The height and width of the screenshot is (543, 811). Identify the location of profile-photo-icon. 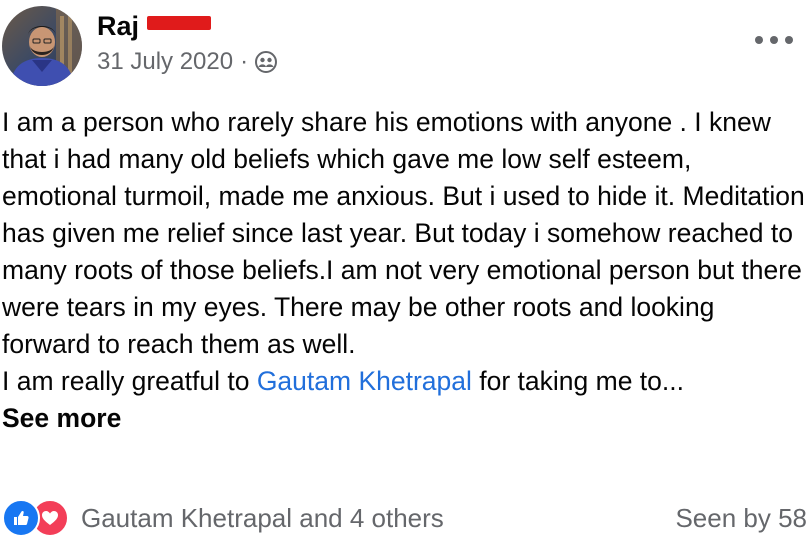
(42, 46).